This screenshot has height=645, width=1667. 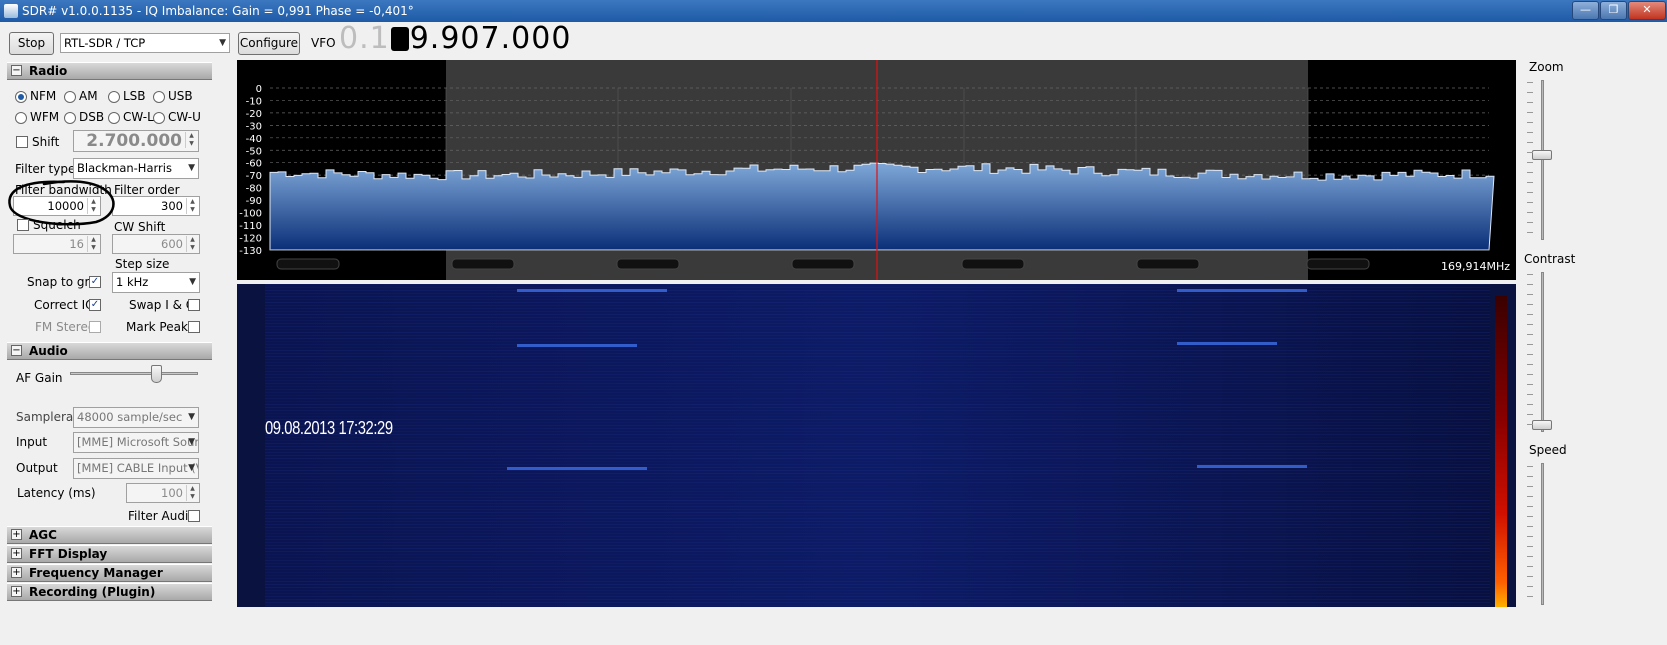 I want to click on close-button: ✕, so click(x=1647, y=10).